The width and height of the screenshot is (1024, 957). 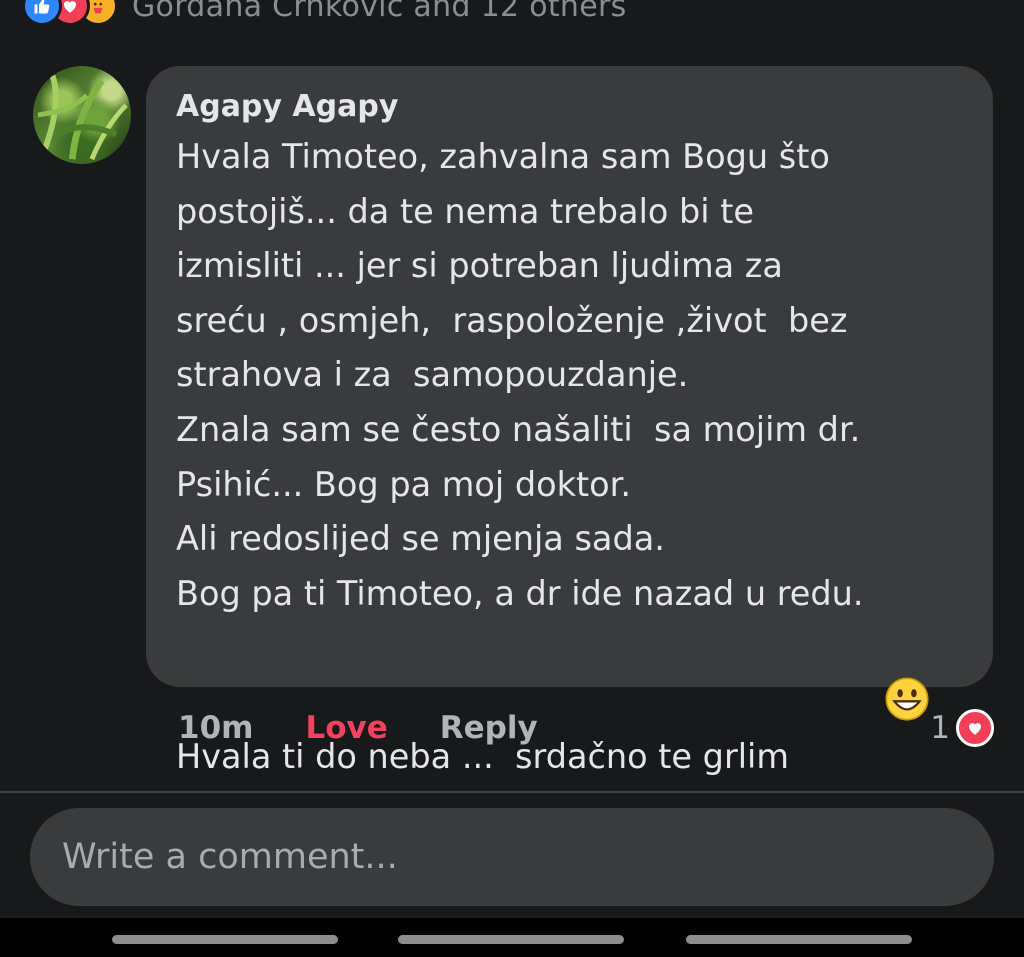 I want to click on heart-icon, so click(x=975, y=728).